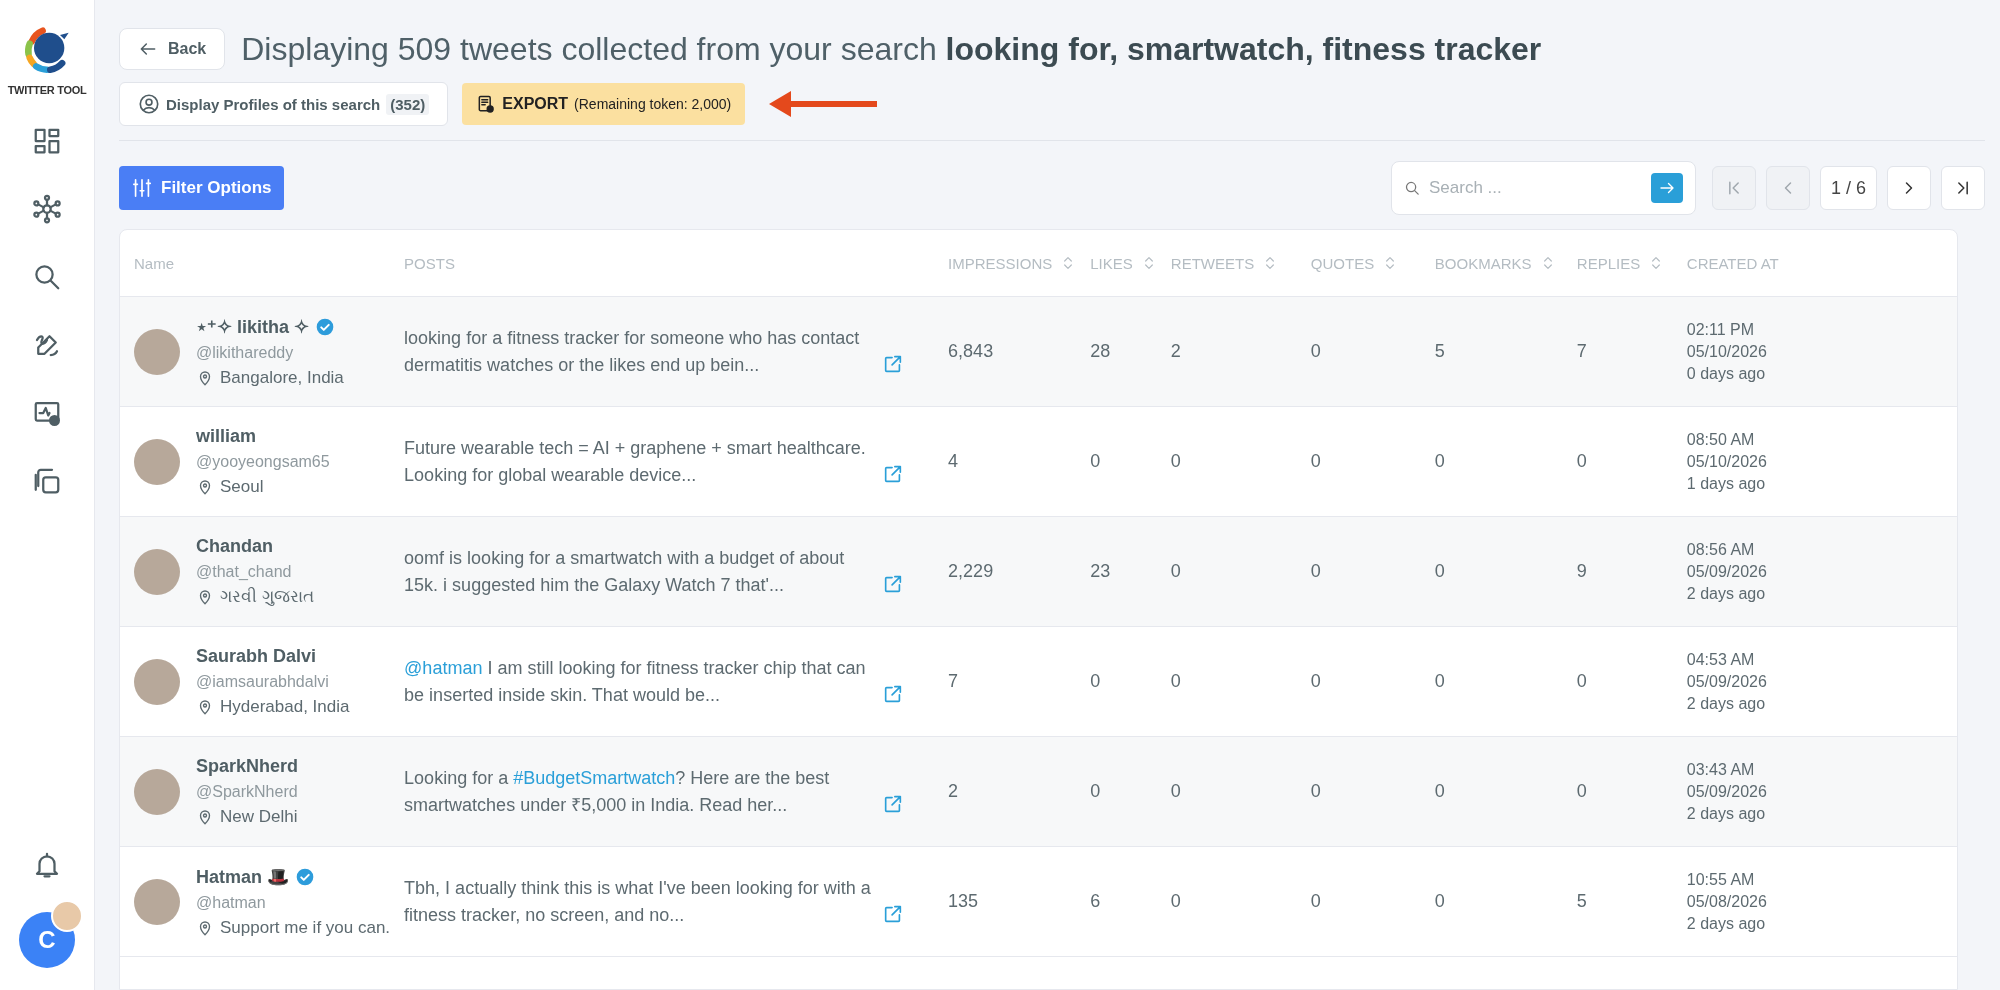 Image resolution: width=2000 pixels, height=990 pixels. I want to click on table-cell: 23, so click(1100, 571).